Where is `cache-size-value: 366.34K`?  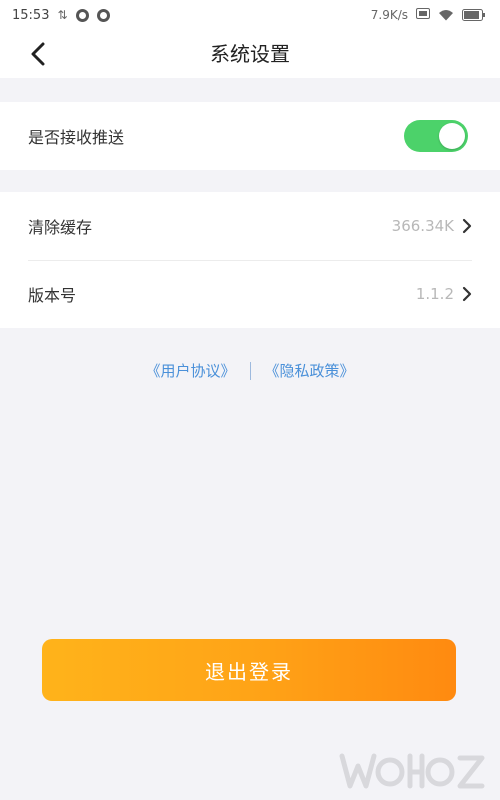
cache-size-value: 366.34K is located at coordinates (422, 226).